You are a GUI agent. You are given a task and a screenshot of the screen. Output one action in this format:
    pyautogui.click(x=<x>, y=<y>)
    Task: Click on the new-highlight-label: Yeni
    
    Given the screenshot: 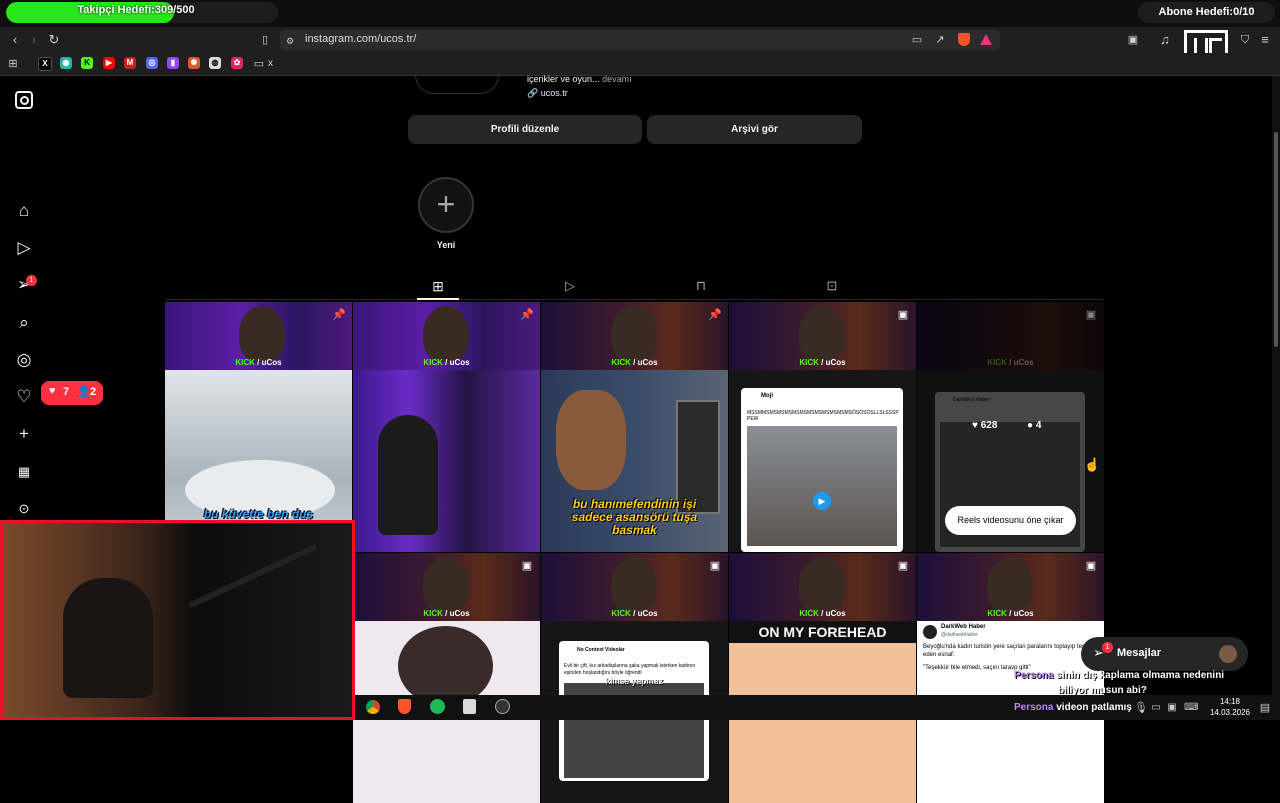 What is the action you would take?
    pyautogui.click(x=446, y=245)
    